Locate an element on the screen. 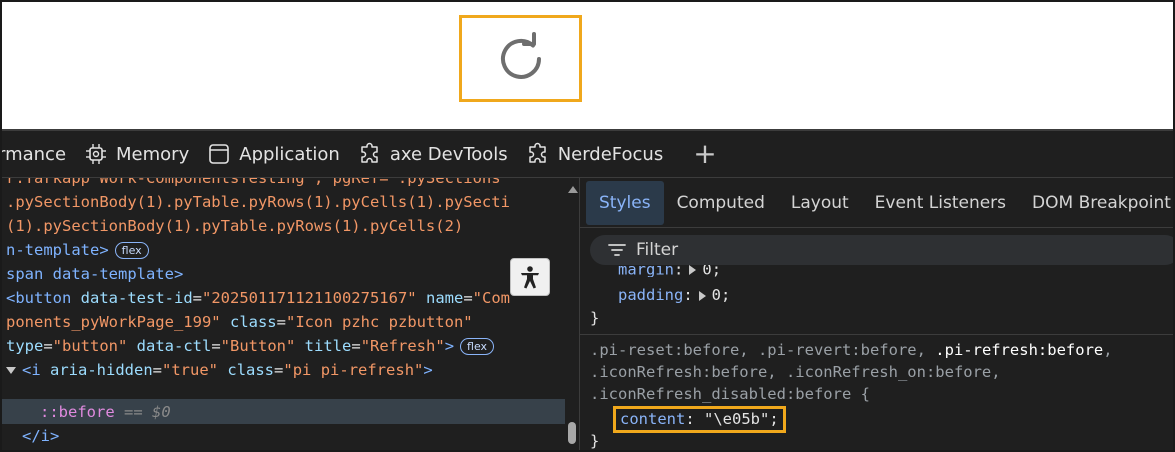 Image resolution: width=1175 pixels, height=452 pixels. accessibility-button is located at coordinates (530, 277).